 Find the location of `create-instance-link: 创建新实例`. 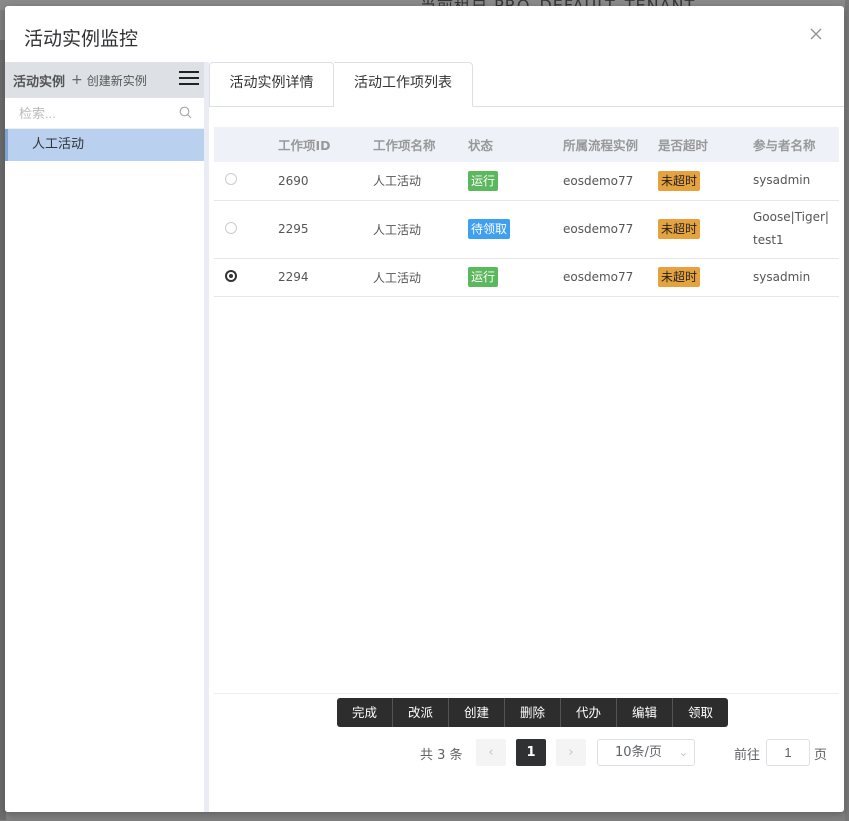

create-instance-link: 创建新实例 is located at coordinates (117, 80).